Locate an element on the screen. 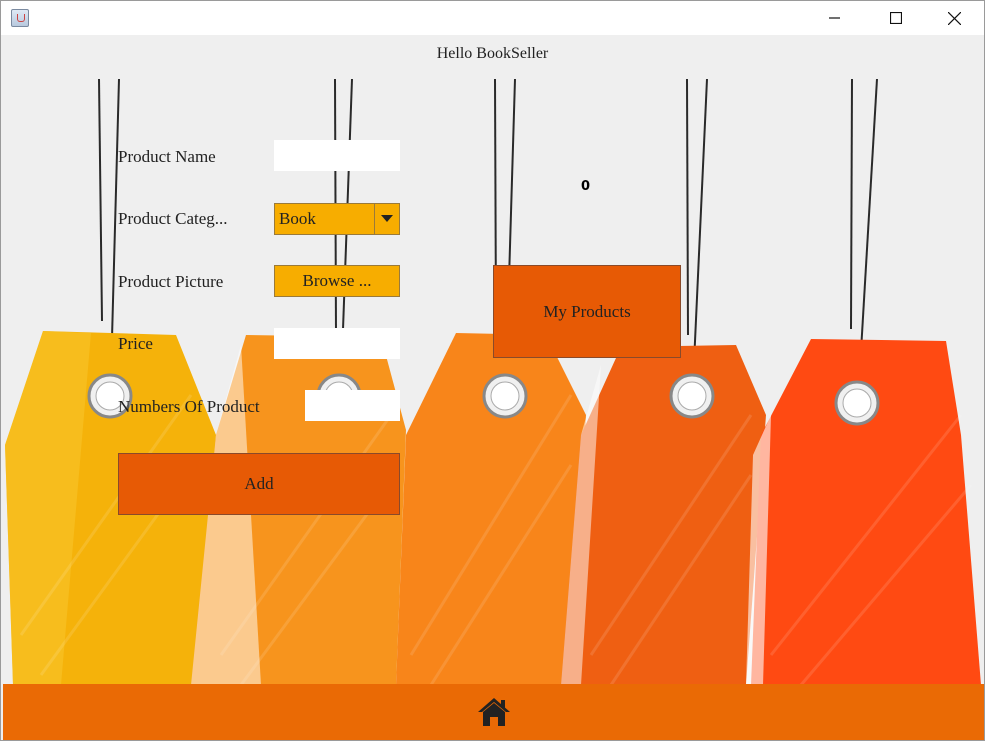  product-category-select: Book is located at coordinates (337, 219).